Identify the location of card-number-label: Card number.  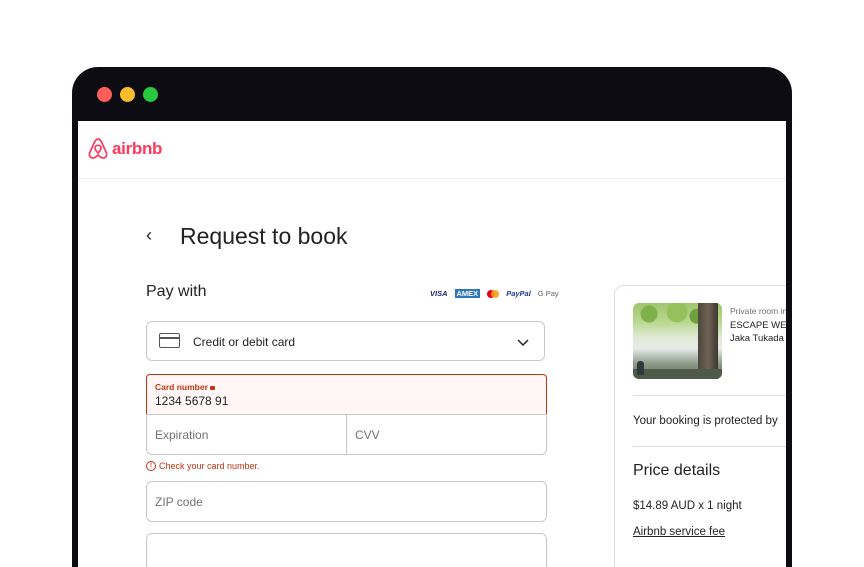
(185, 387).